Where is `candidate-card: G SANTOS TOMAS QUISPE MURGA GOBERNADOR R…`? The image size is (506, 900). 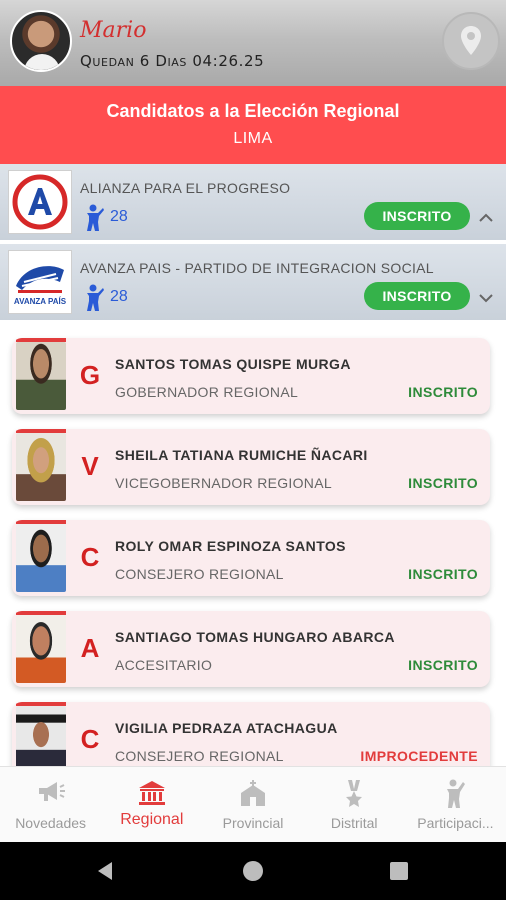 candidate-card: G SANTOS TOMAS QUISPE MURGA GOBERNADOR R… is located at coordinates (251, 376).